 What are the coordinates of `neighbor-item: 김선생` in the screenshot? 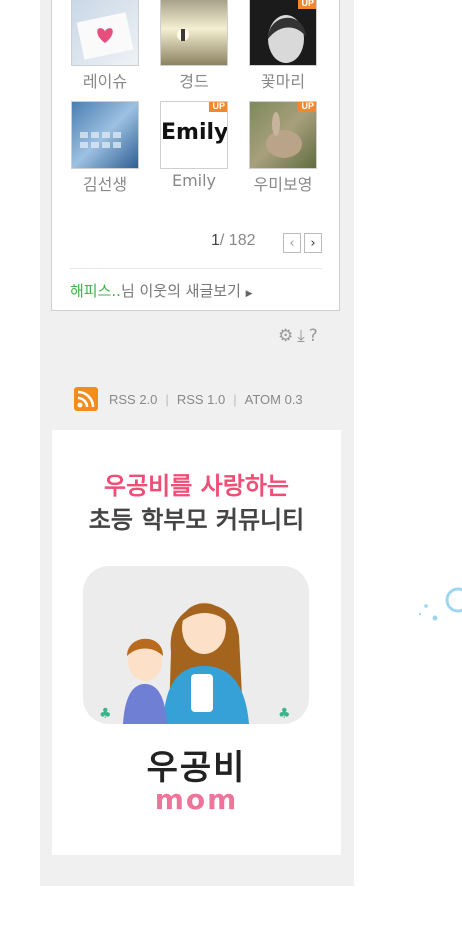 It's located at (105, 148).